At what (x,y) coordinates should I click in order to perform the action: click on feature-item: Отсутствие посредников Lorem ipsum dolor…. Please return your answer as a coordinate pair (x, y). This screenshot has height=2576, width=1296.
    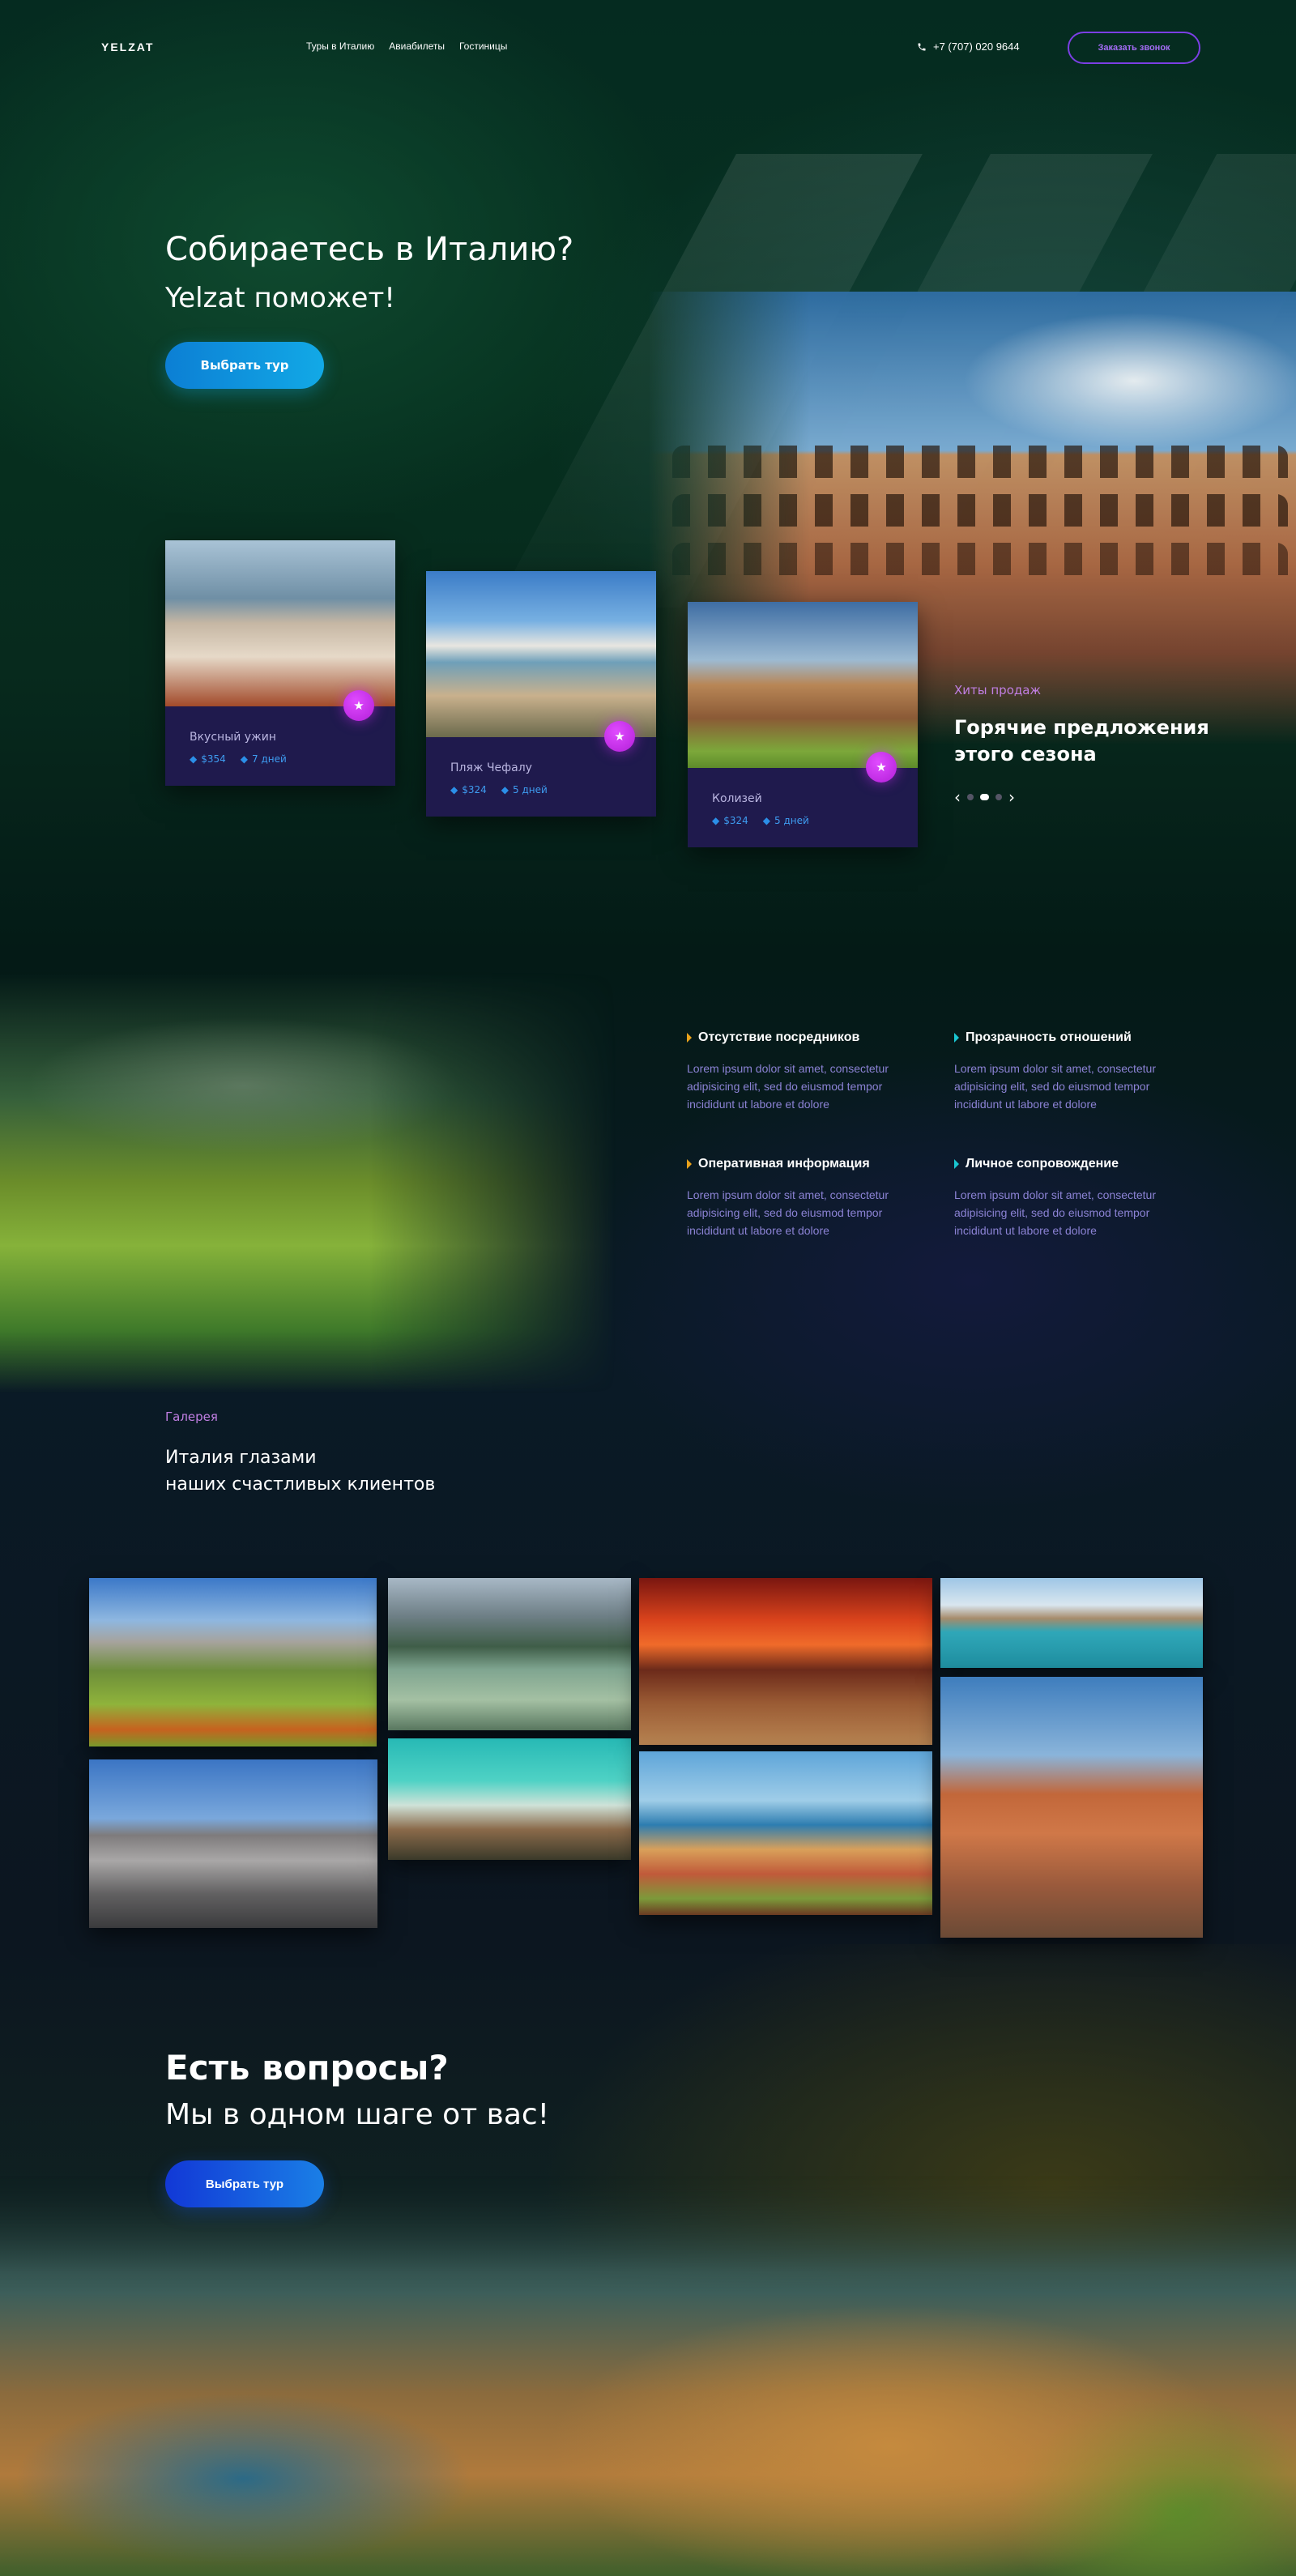
    Looking at the image, I should click on (808, 1071).